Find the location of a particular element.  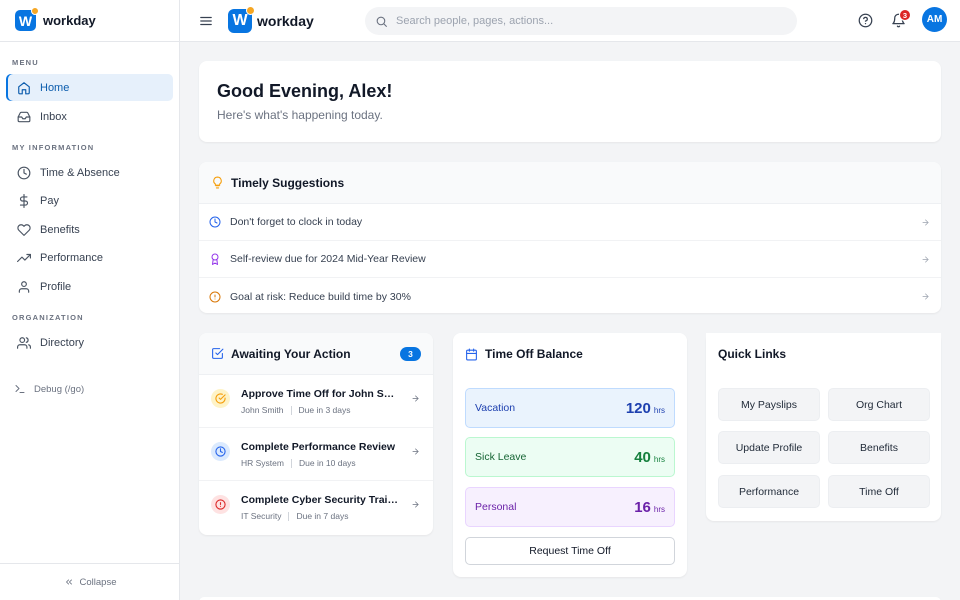

sidebar-item-time-absence: Time & Absence is located at coordinates (89, 172).